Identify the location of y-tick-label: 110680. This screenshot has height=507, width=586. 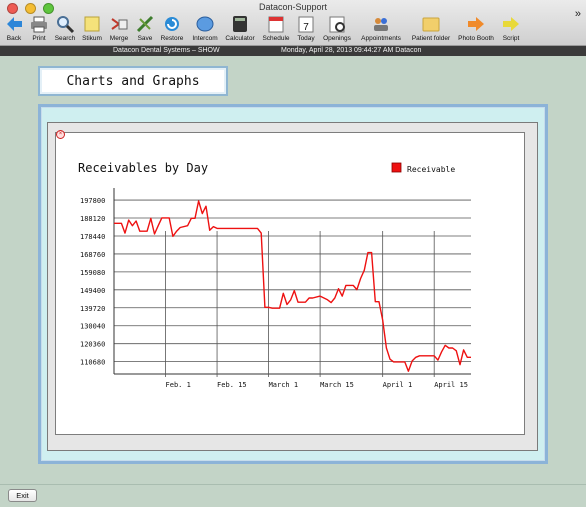
(92, 363).